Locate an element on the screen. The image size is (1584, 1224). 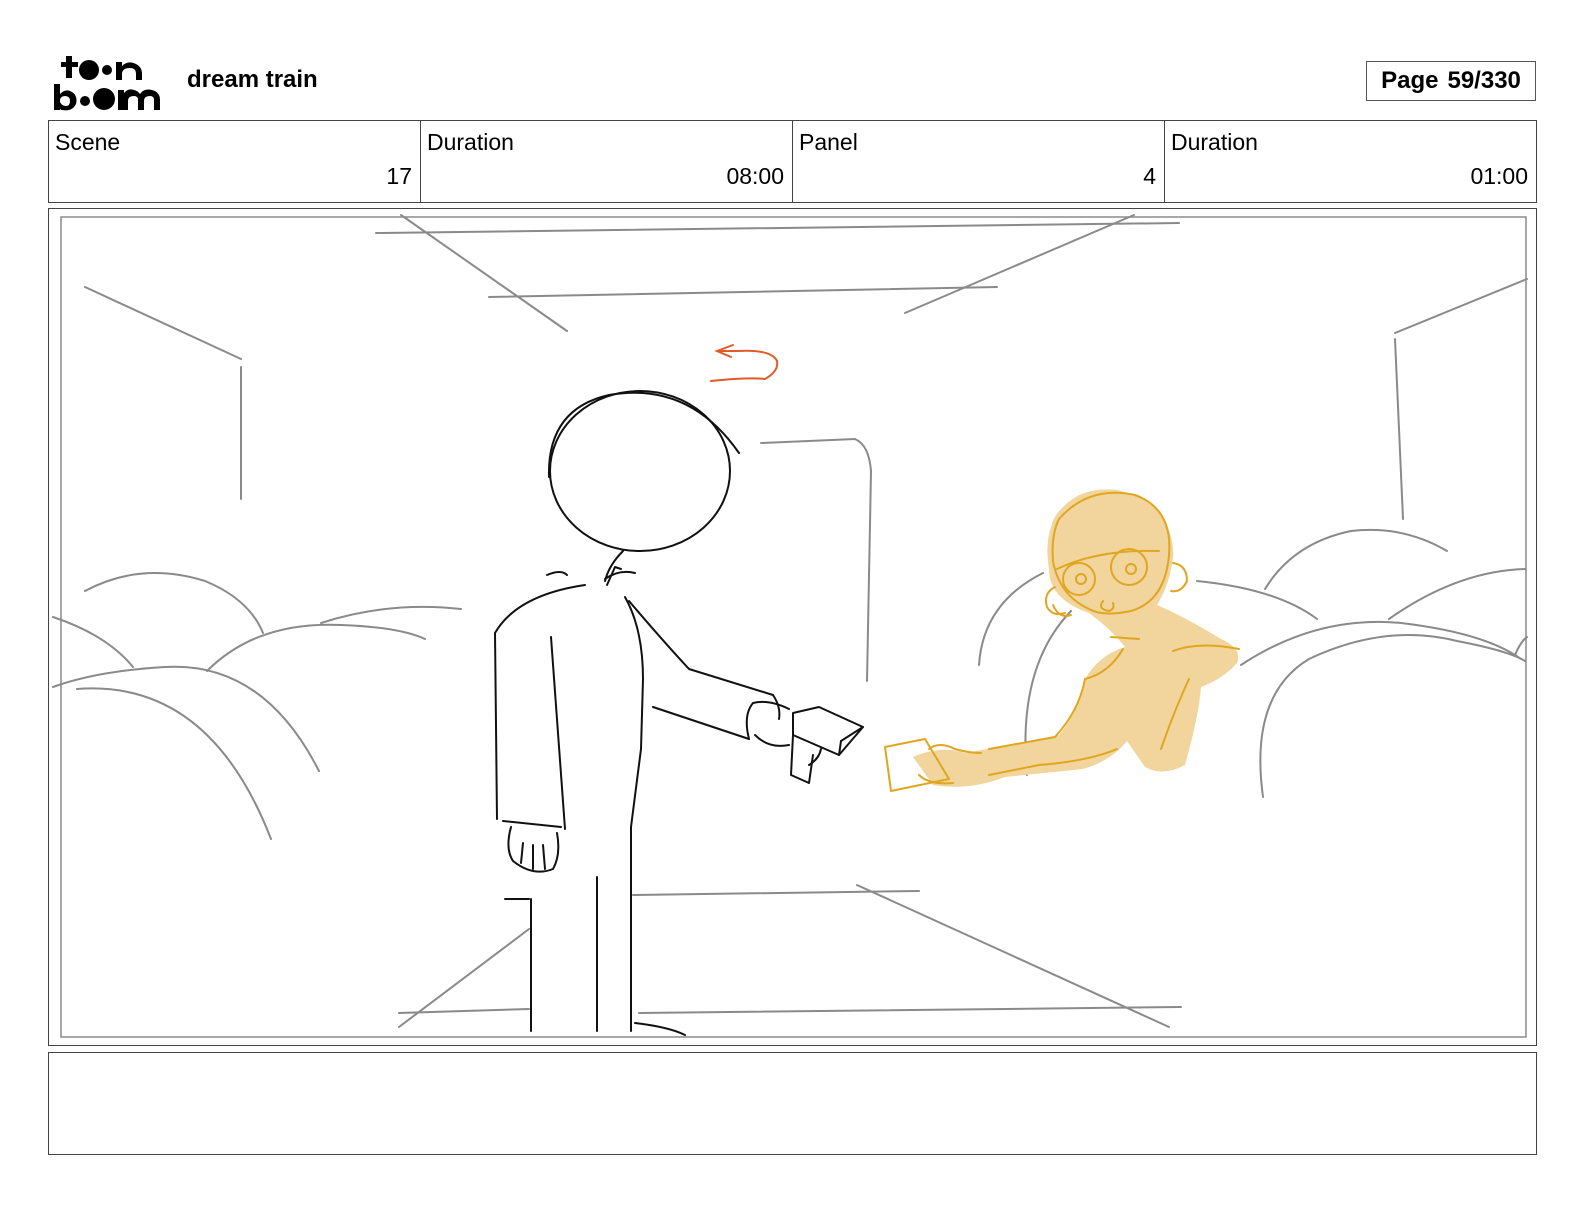
page-label: Page is located at coordinates (1410, 80).